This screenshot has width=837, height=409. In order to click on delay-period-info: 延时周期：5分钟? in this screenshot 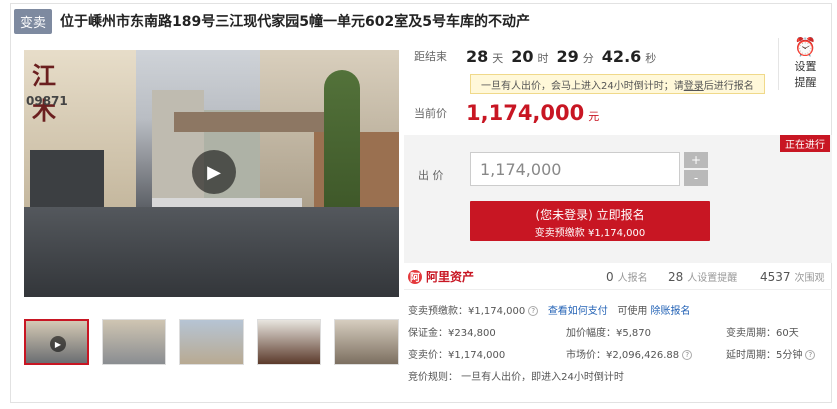, I will do `click(771, 353)`.